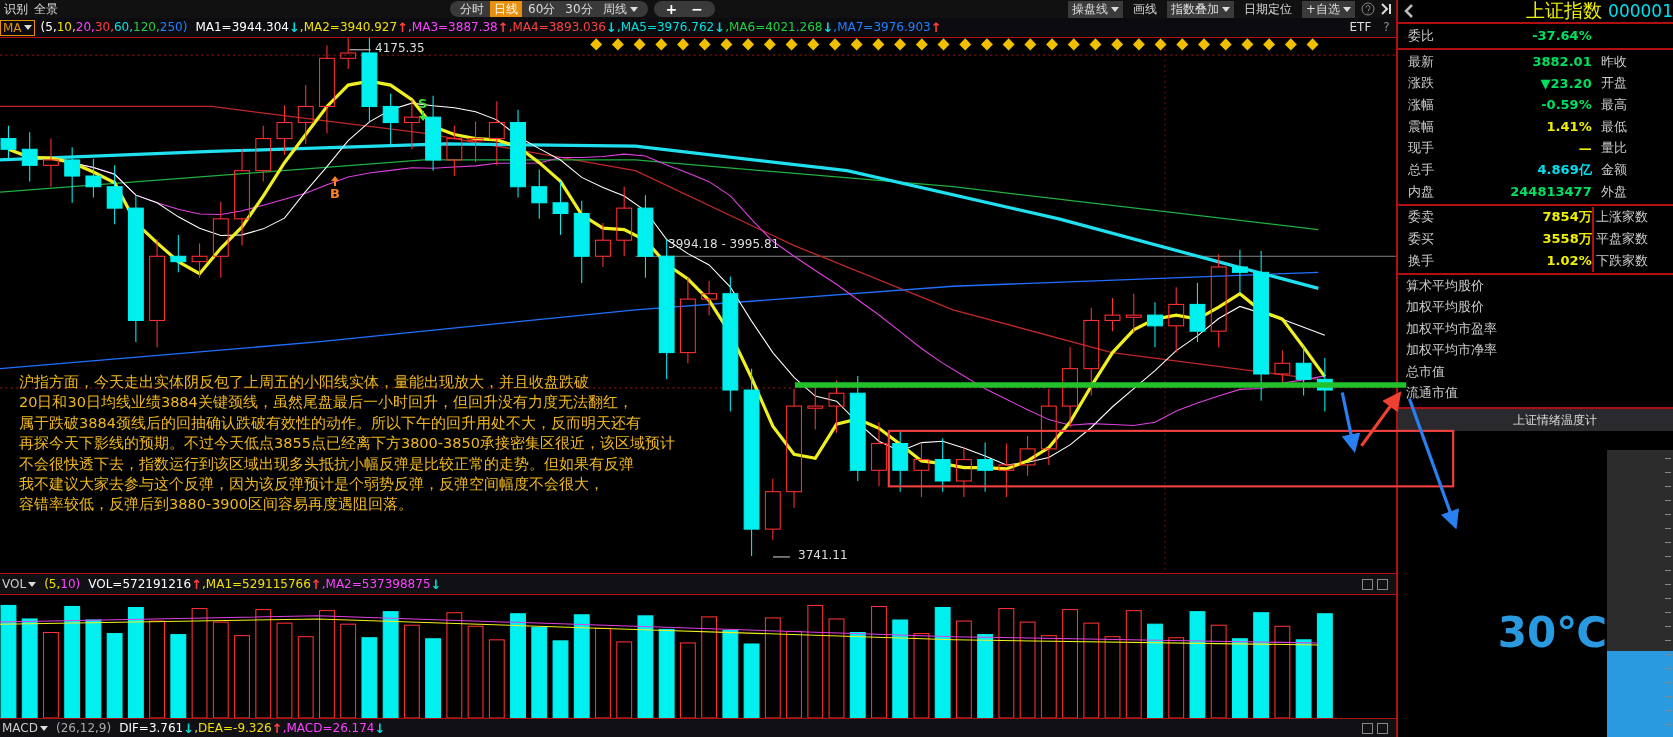 This screenshot has width=1673, height=737. What do you see at coordinates (1095, 9) in the screenshot?
I see `toolbar-button: 操盘线` at bounding box center [1095, 9].